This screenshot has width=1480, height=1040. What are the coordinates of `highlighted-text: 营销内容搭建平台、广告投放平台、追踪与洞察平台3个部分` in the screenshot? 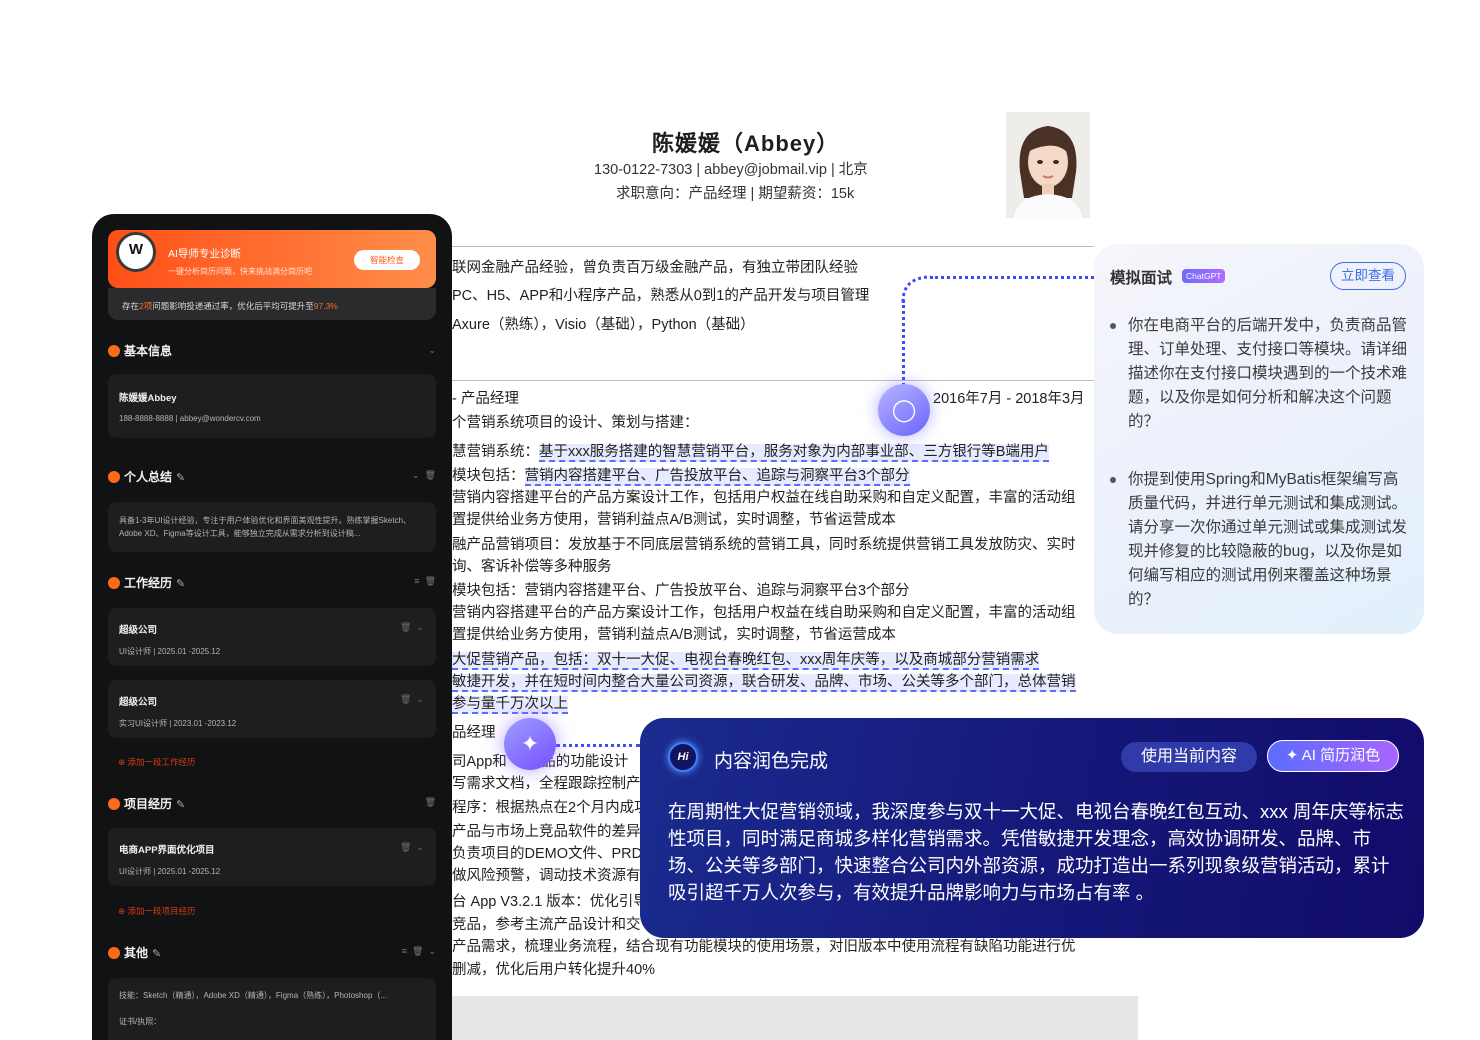 It's located at (717, 477).